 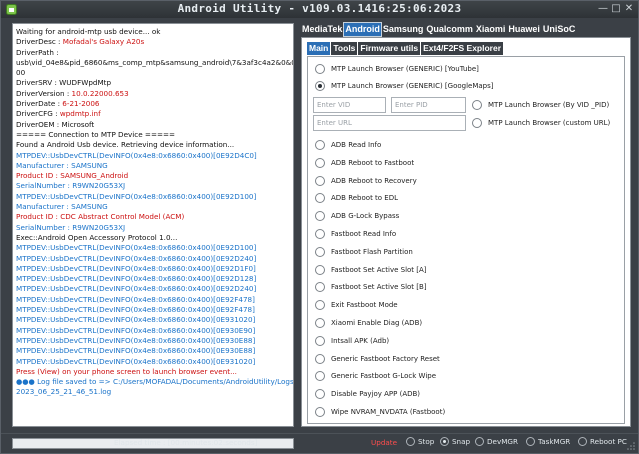 I want to click on tab-firmware-utils: Firmware utils, so click(x=389, y=48).